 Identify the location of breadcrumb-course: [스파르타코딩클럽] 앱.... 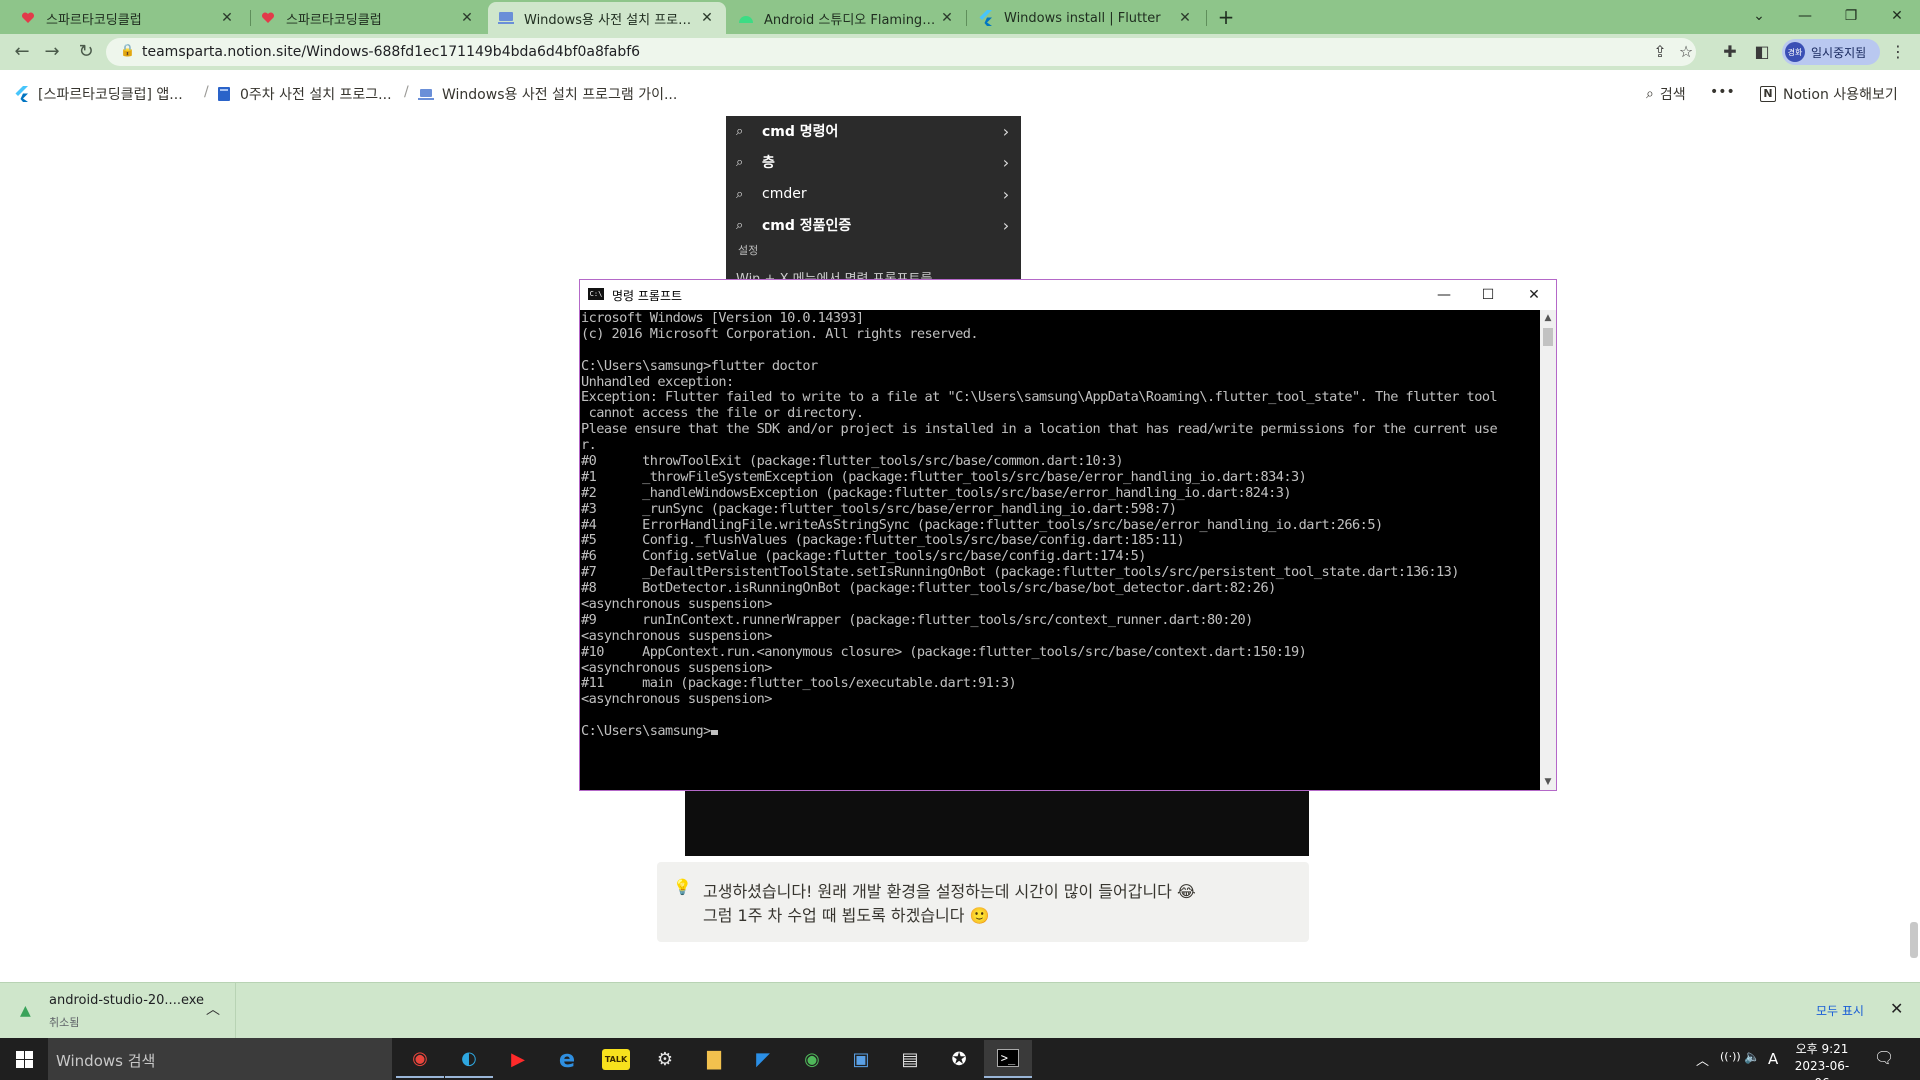
(98, 94).